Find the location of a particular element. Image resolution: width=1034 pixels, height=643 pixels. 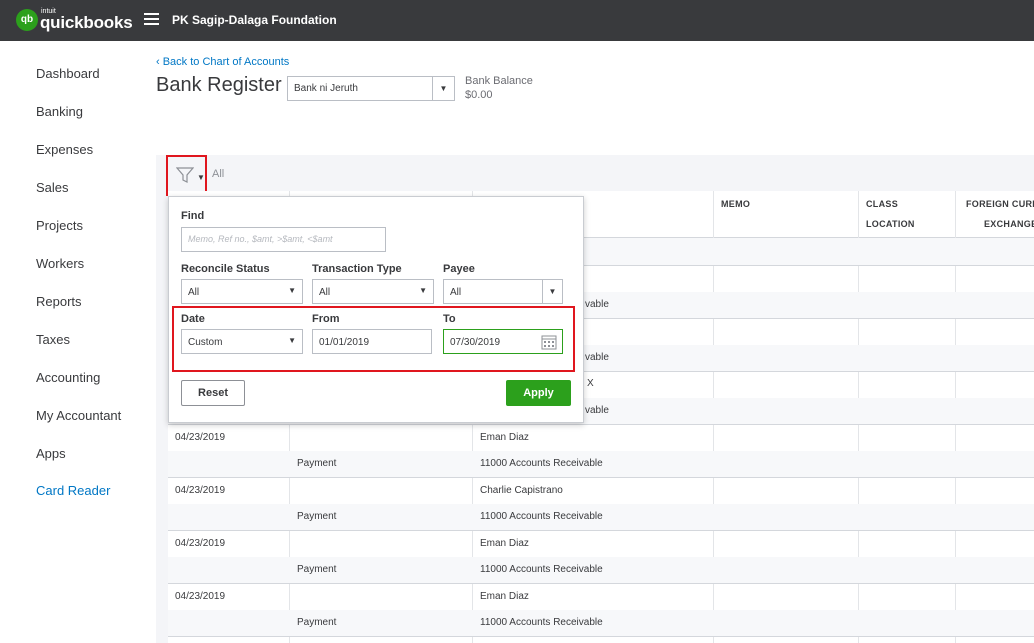

register-toolbar is located at coordinates (595, 131).